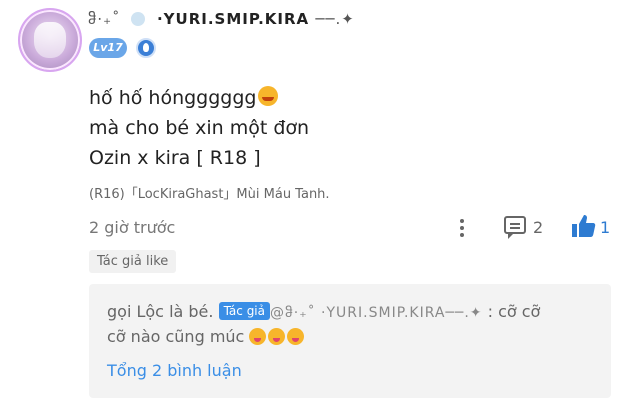 This screenshot has height=400, width=629. I want to click on username-suffix: ──.✦, so click(335, 19).